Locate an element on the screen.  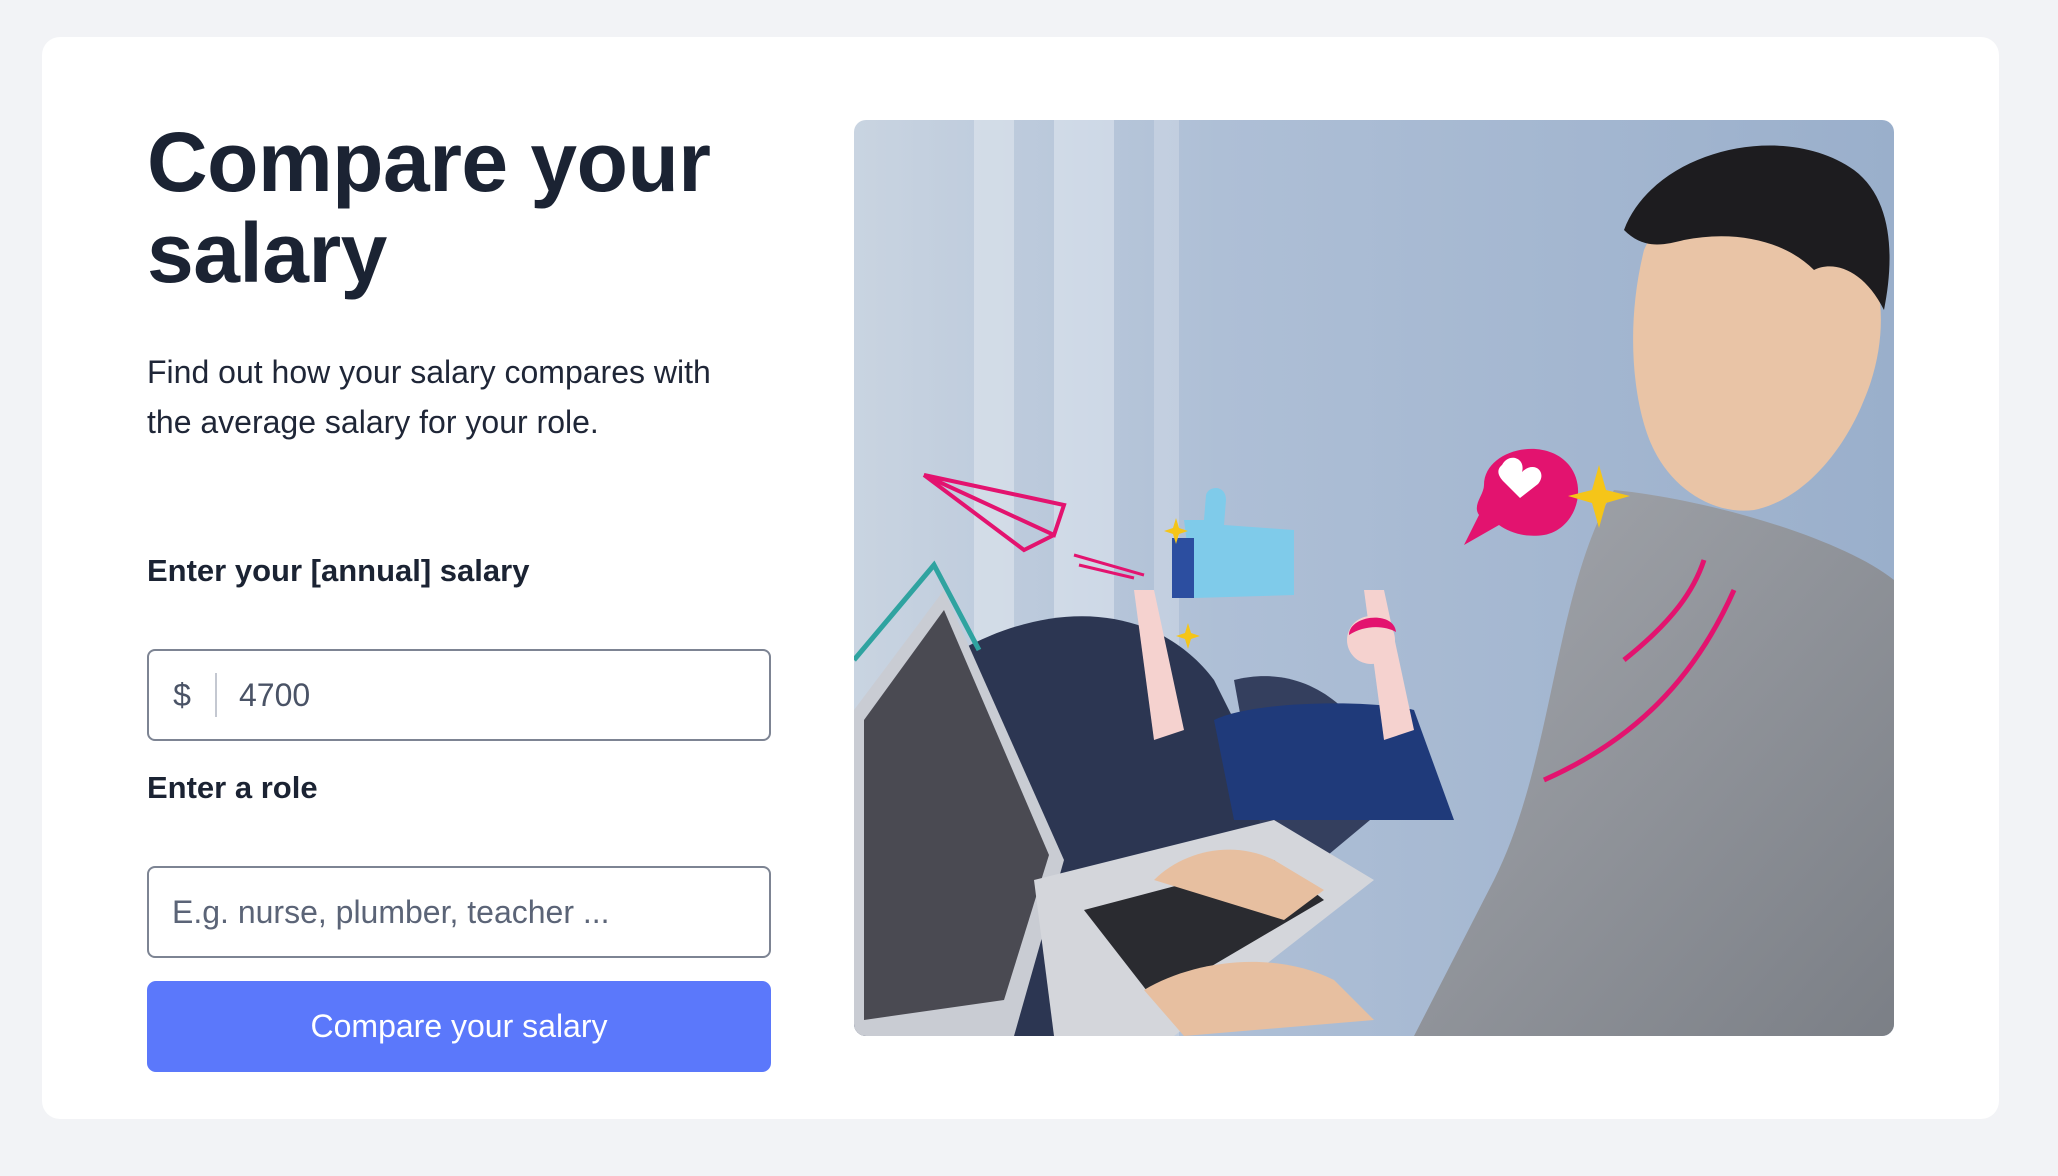
compare-salary-button: Compare your salary is located at coordinates (459, 1026).